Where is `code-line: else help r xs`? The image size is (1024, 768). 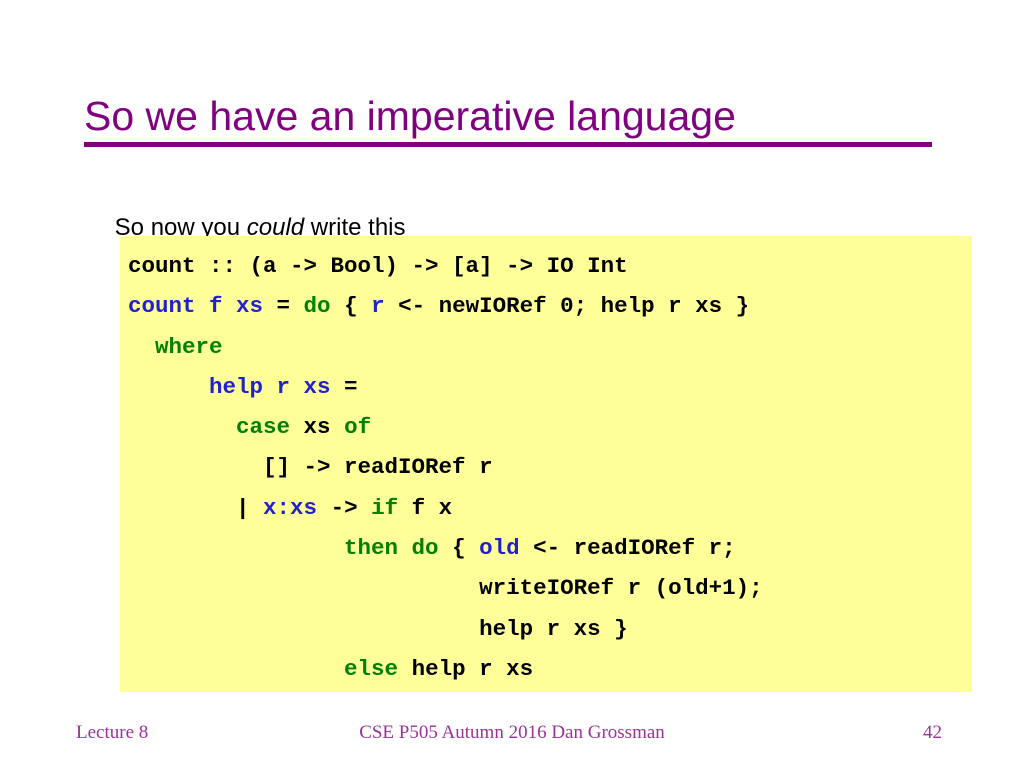
code-line: else help r xs is located at coordinates (445, 669).